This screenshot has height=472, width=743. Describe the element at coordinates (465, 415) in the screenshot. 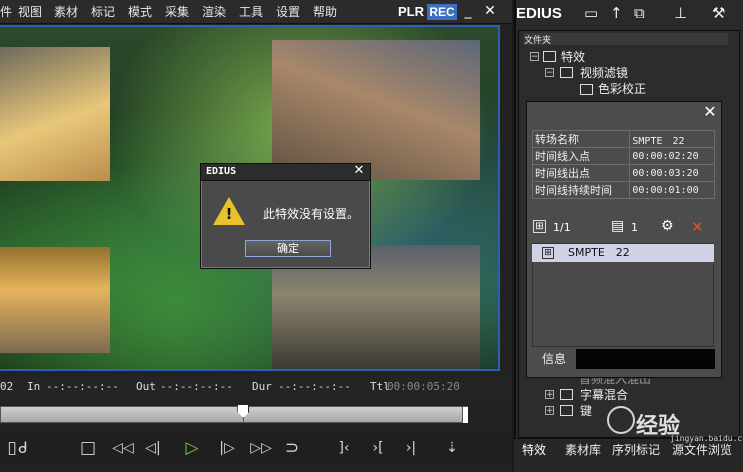

I see `scrub-end-marker` at that location.